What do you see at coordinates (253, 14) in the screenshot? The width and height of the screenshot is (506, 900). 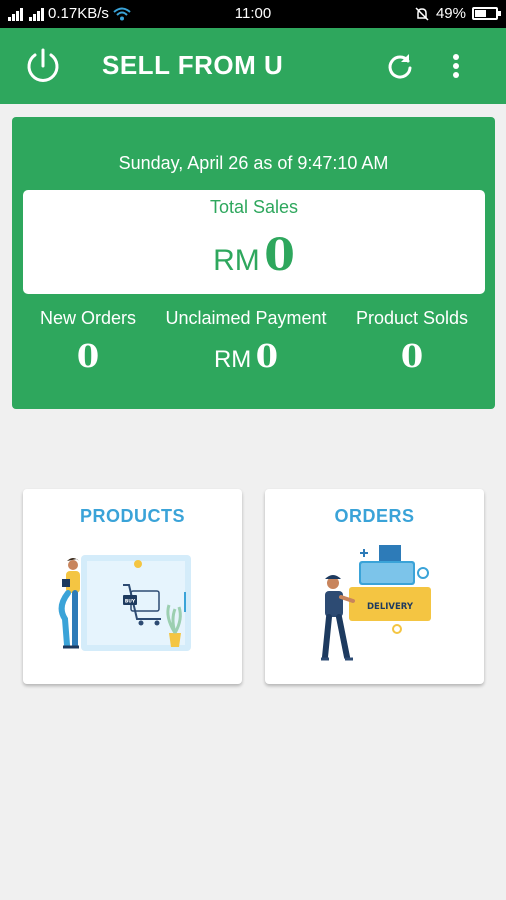 I see `status-bar: 0.17KB/s 11:00 49%` at bounding box center [253, 14].